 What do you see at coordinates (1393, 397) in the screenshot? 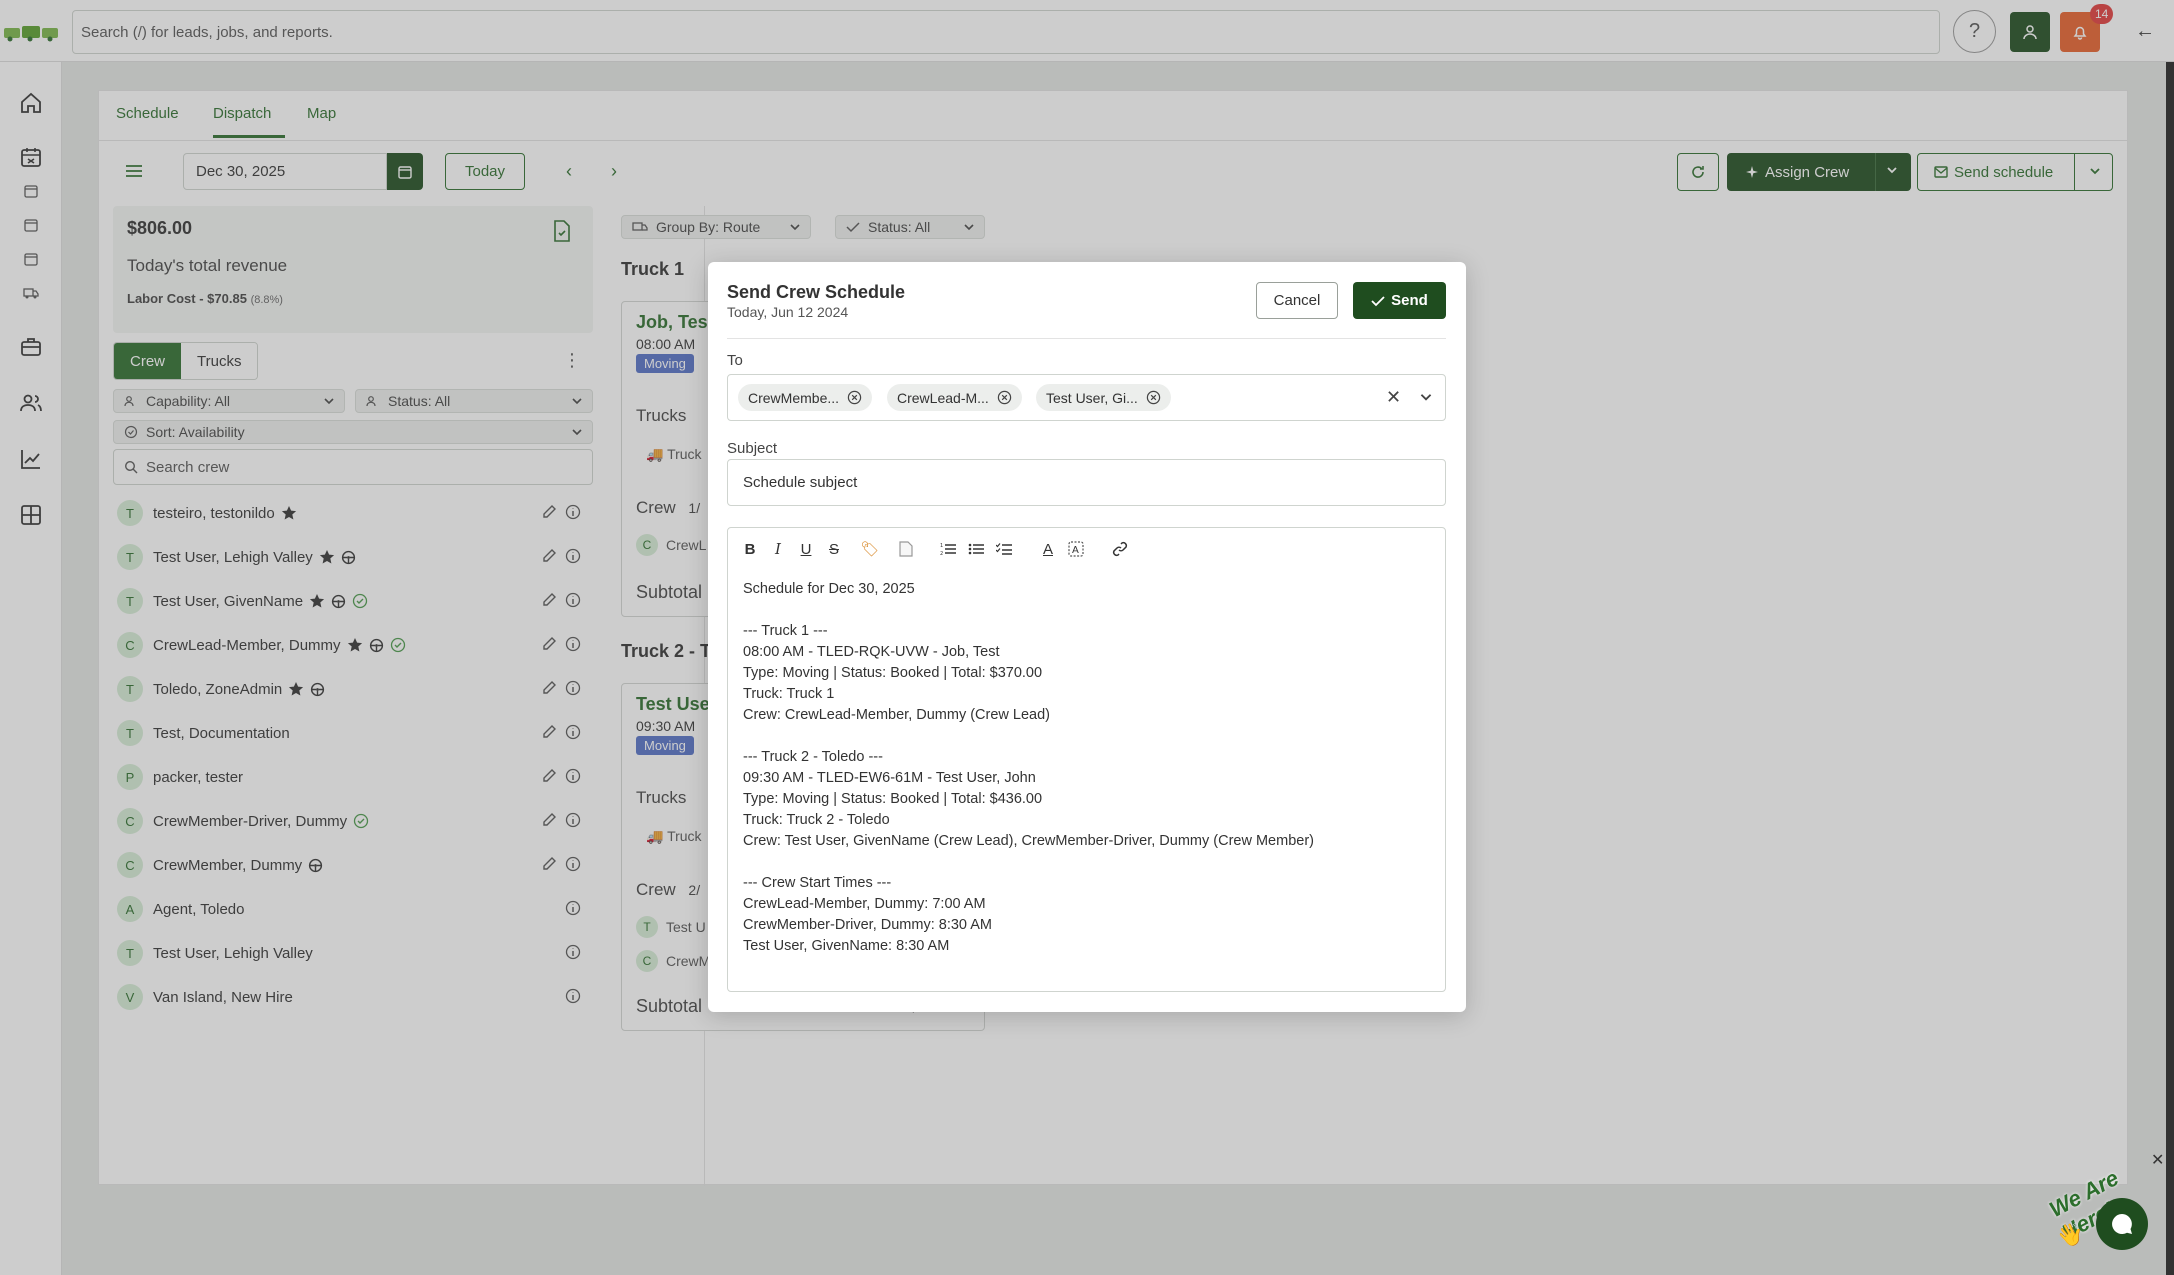
I see `clear-all-icon: ✕` at bounding box center [1393, 397].